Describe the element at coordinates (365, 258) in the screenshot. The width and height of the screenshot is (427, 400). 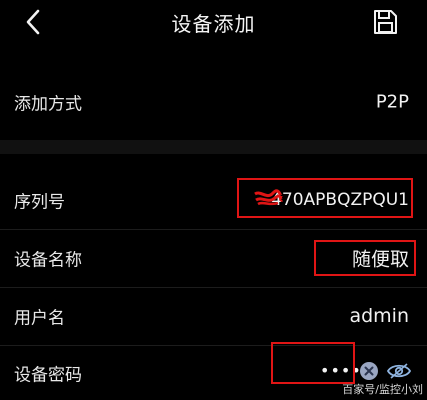
I see `device-name-annotation-box` at that location.